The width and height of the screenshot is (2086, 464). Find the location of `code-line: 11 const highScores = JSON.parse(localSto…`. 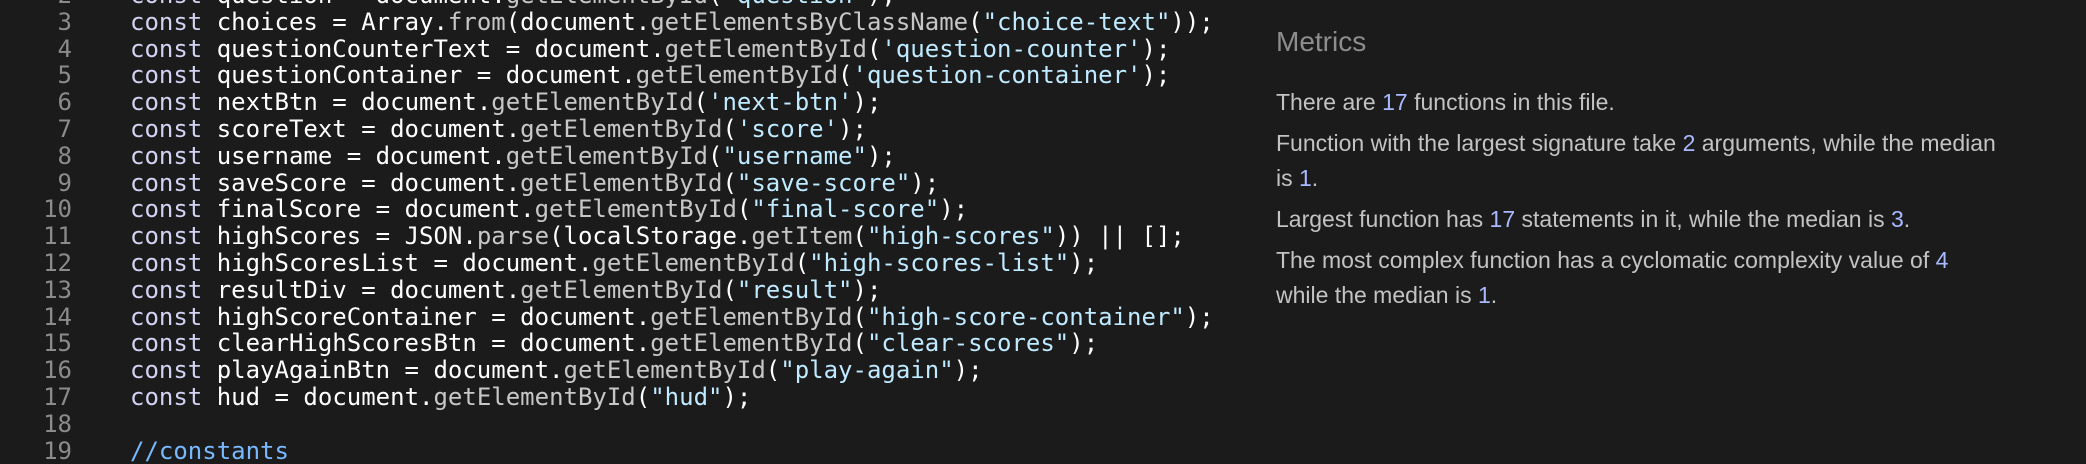

code-line: 11 const highScores = JSON.parse(localSto… is located at coordinates (620, 236).